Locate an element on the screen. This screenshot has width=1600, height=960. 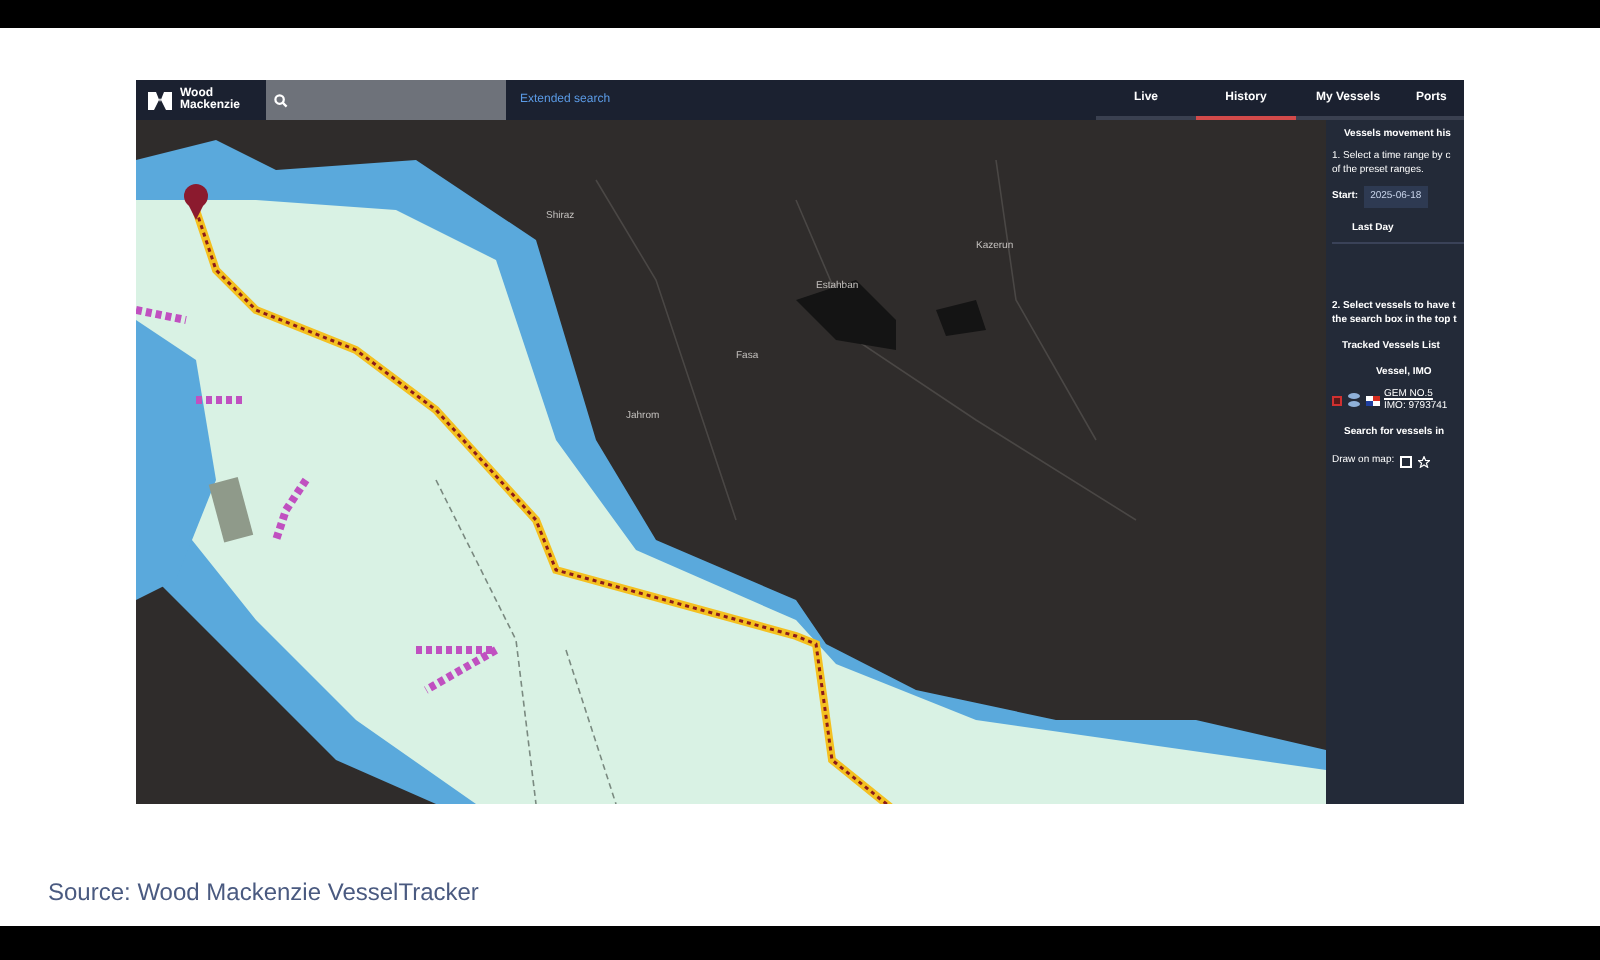
source-caption: Source: Wood Mackenzie VesselTracker is located at coordinates (264, 893).